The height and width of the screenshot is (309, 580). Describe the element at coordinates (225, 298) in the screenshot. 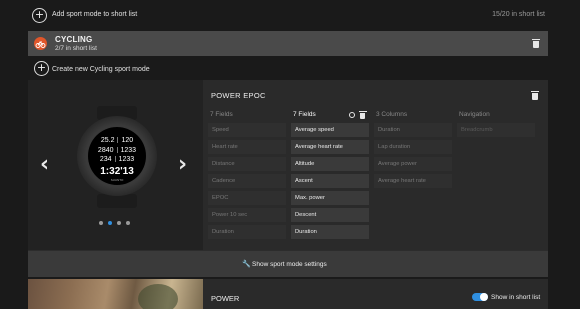

I see `power-mode-title: POWER` at that location.